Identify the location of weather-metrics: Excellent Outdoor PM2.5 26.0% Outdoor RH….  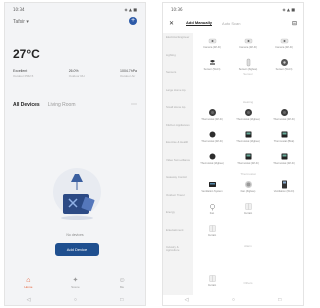
(75, 74).